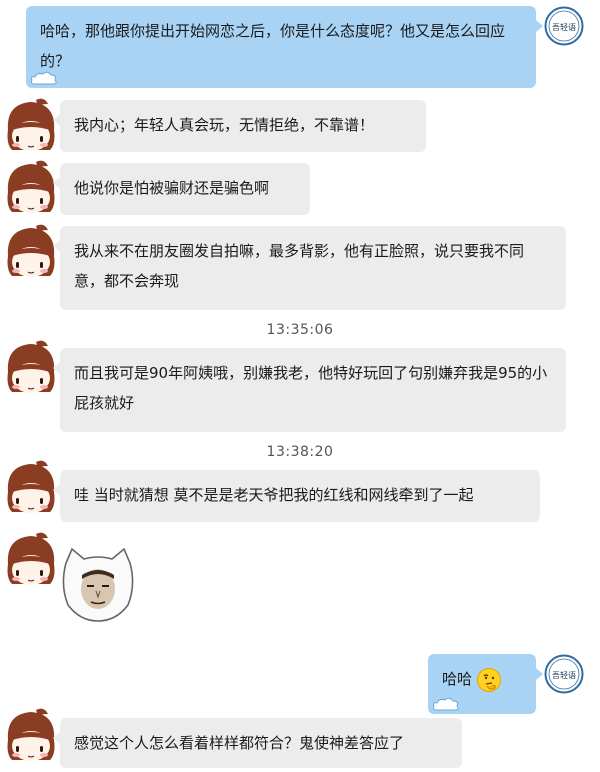 Image resolution: width=600 pixels, height=772 pixels. Describe the element at coordinates (299, 266) in the screenshot. I see `message-text: 我从来不在朋友圈发自拍嘛，最多背影，他有正脸照，说只要我不同意，都不会奔现` at that location.